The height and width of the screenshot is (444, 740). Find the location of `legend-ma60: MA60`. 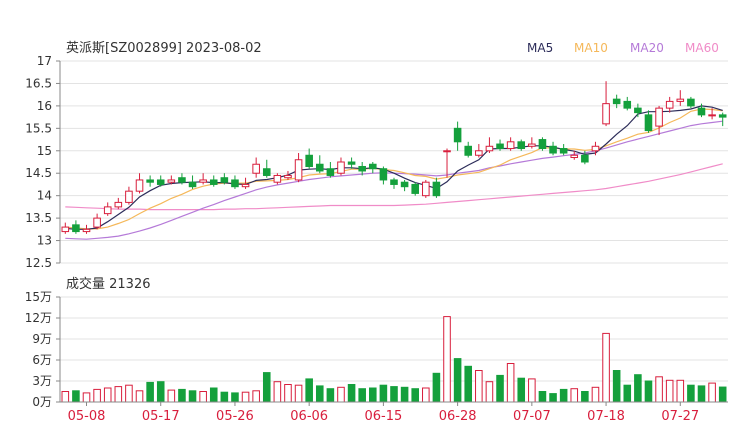

legend-ma60: MA60 is located at coordinates (702, 48).